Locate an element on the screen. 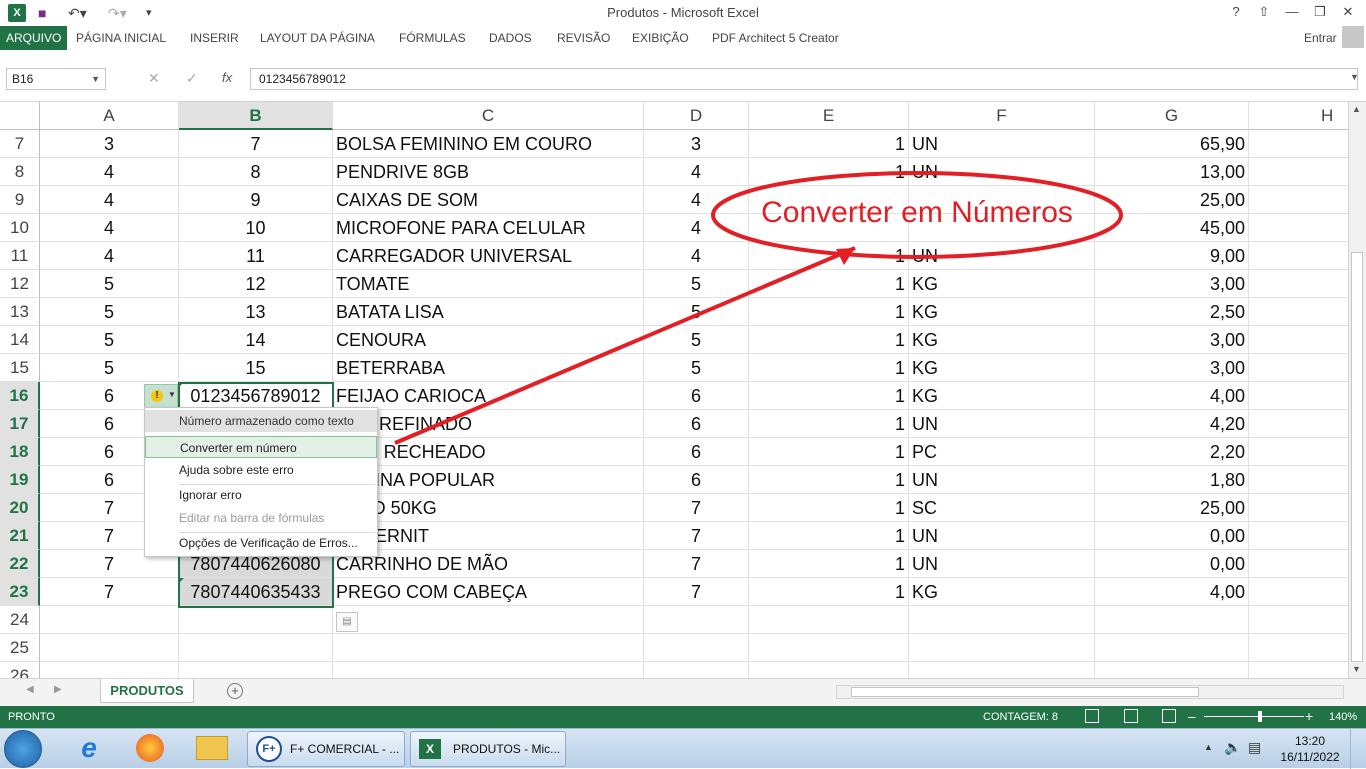 The height and width of the screenshot is (769, 1366). zoom-out-icon: – is located at coordinates (1192, 716).